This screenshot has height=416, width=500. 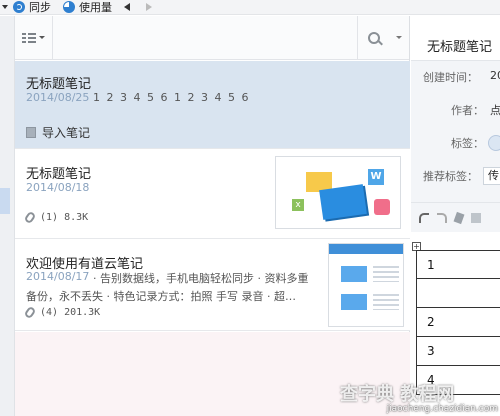 What do you see at coordinates (58, 276) in the screenshot?
I see `note-date: 2014/08/17` at bounding box center [58, 276].